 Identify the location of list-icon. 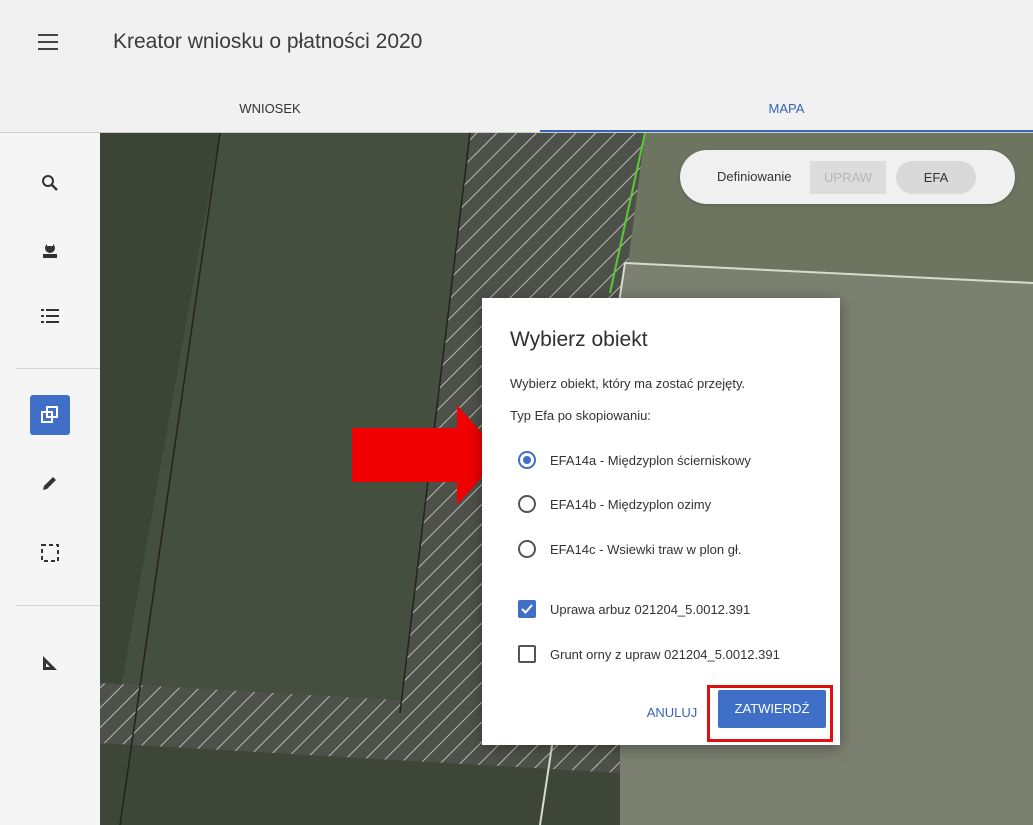
(50, 316).